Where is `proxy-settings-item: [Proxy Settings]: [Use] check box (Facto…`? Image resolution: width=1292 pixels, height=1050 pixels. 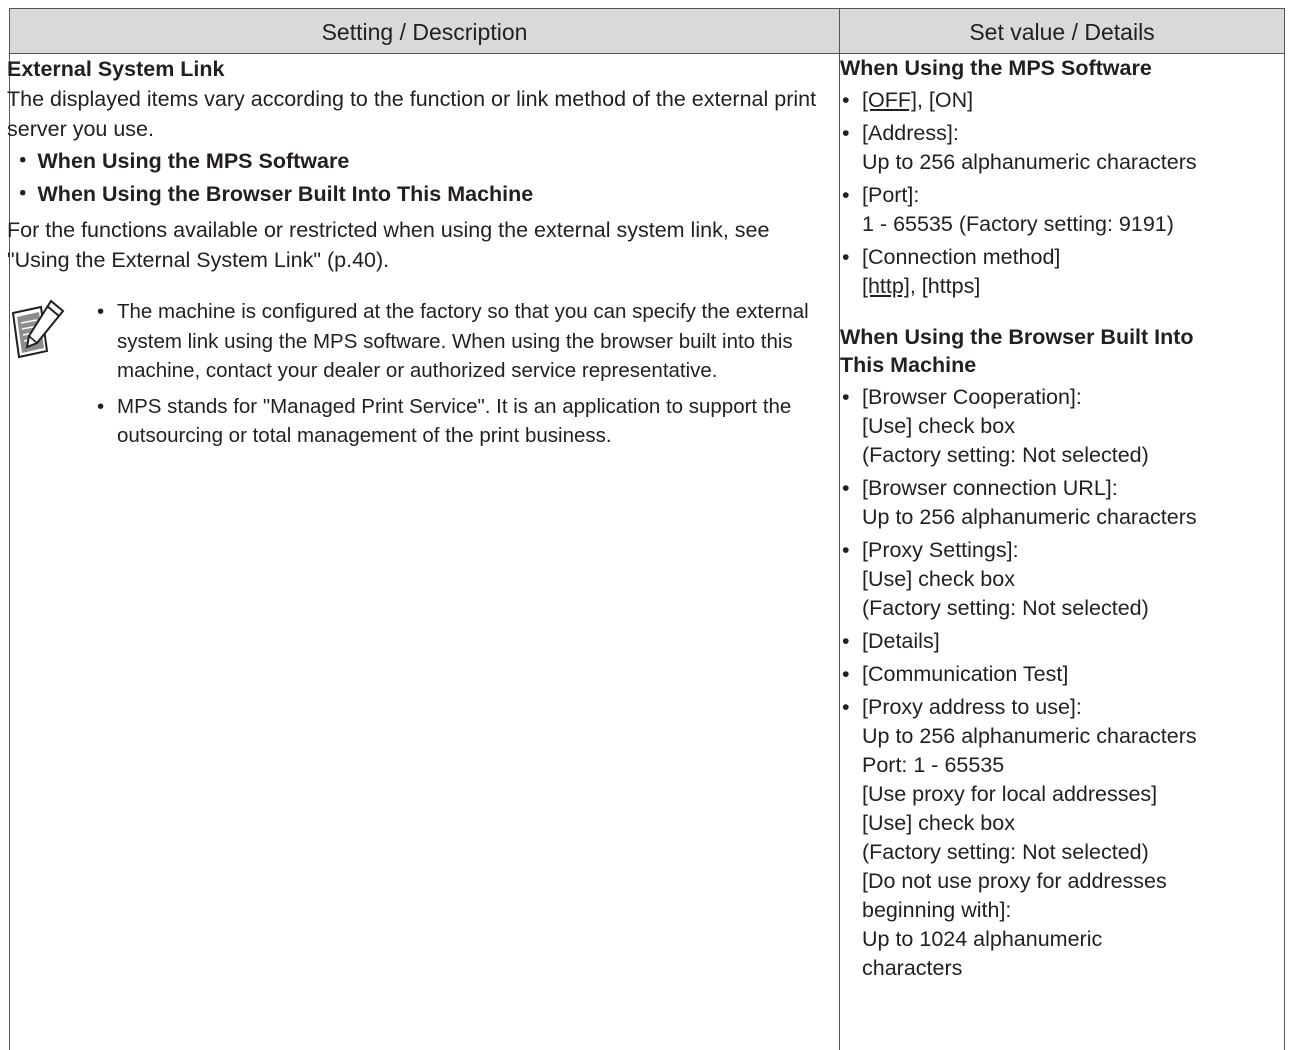
proxy-settings-item: [Proxy Settings]: [Use] check box (Facto… is located at coordinates (1056, 579).